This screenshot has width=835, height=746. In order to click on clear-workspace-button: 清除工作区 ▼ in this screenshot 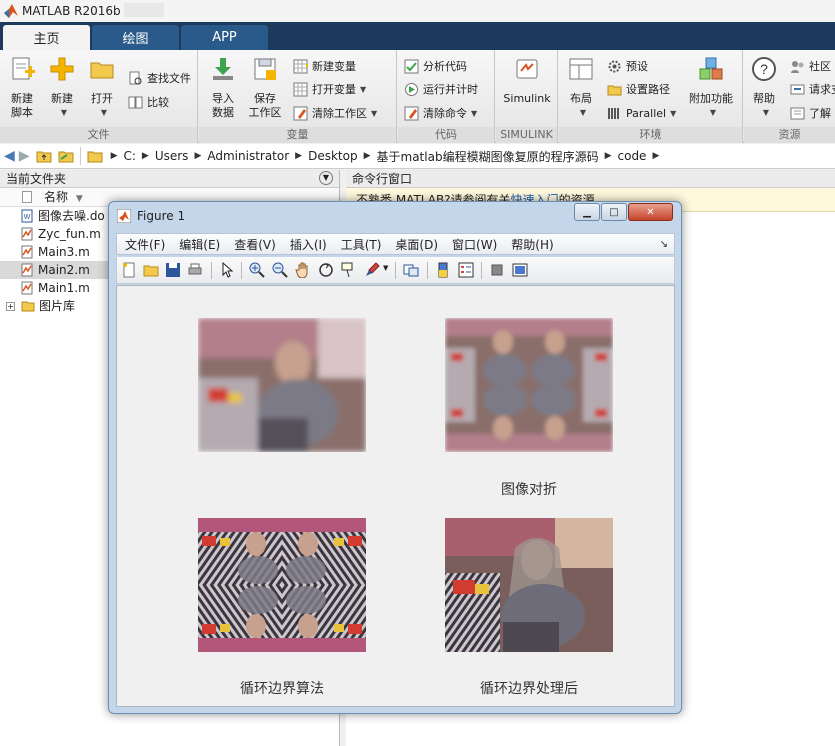, I will do `click(335, 113)`.